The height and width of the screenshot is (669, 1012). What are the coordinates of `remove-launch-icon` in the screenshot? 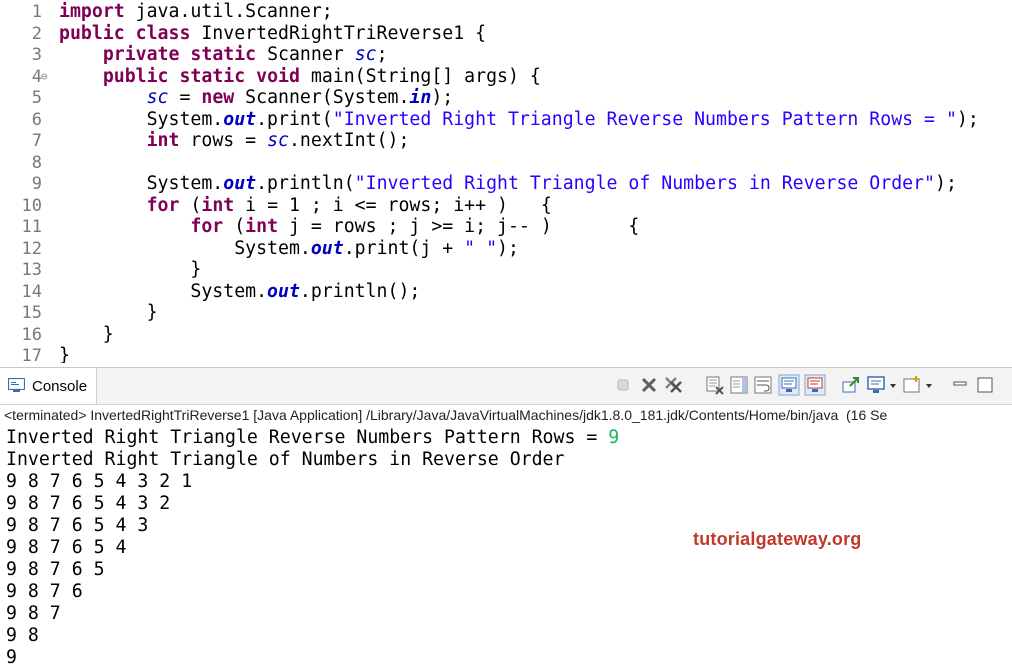 It's located at (649, 385).